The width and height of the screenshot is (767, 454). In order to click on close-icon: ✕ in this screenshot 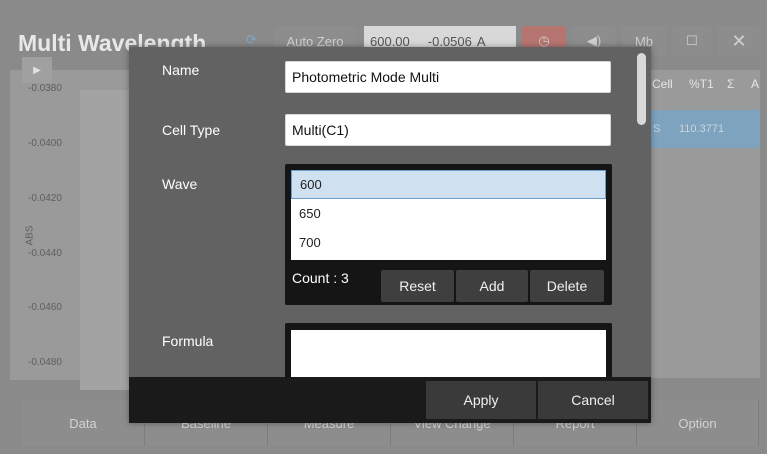, I will do `click(739, 40)`.